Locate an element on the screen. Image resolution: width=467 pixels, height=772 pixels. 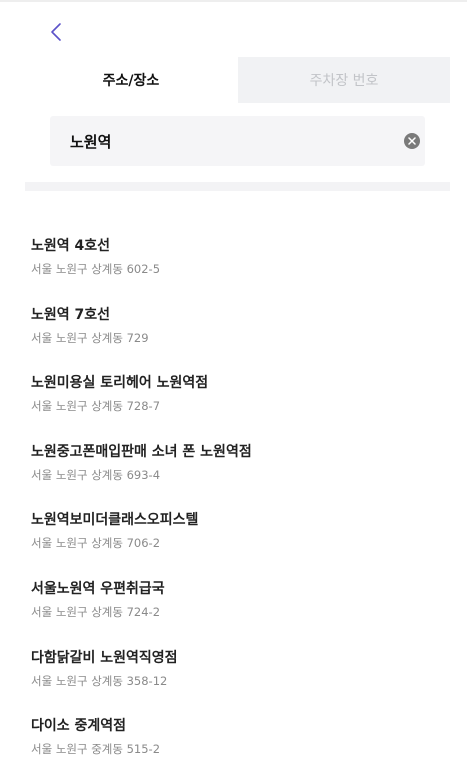
search-input is located at coordinates (223, 141).